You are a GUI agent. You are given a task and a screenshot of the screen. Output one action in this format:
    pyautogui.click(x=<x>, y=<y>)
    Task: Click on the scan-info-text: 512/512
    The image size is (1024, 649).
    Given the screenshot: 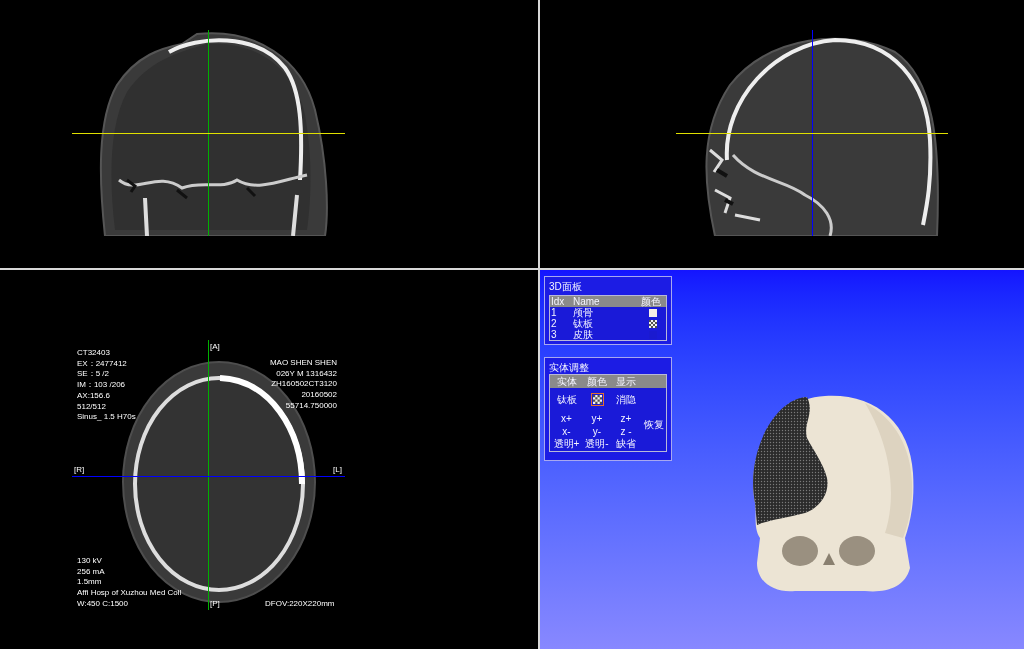 What is the action you would take?
    pyautogui.click(x=91, y=407)
    